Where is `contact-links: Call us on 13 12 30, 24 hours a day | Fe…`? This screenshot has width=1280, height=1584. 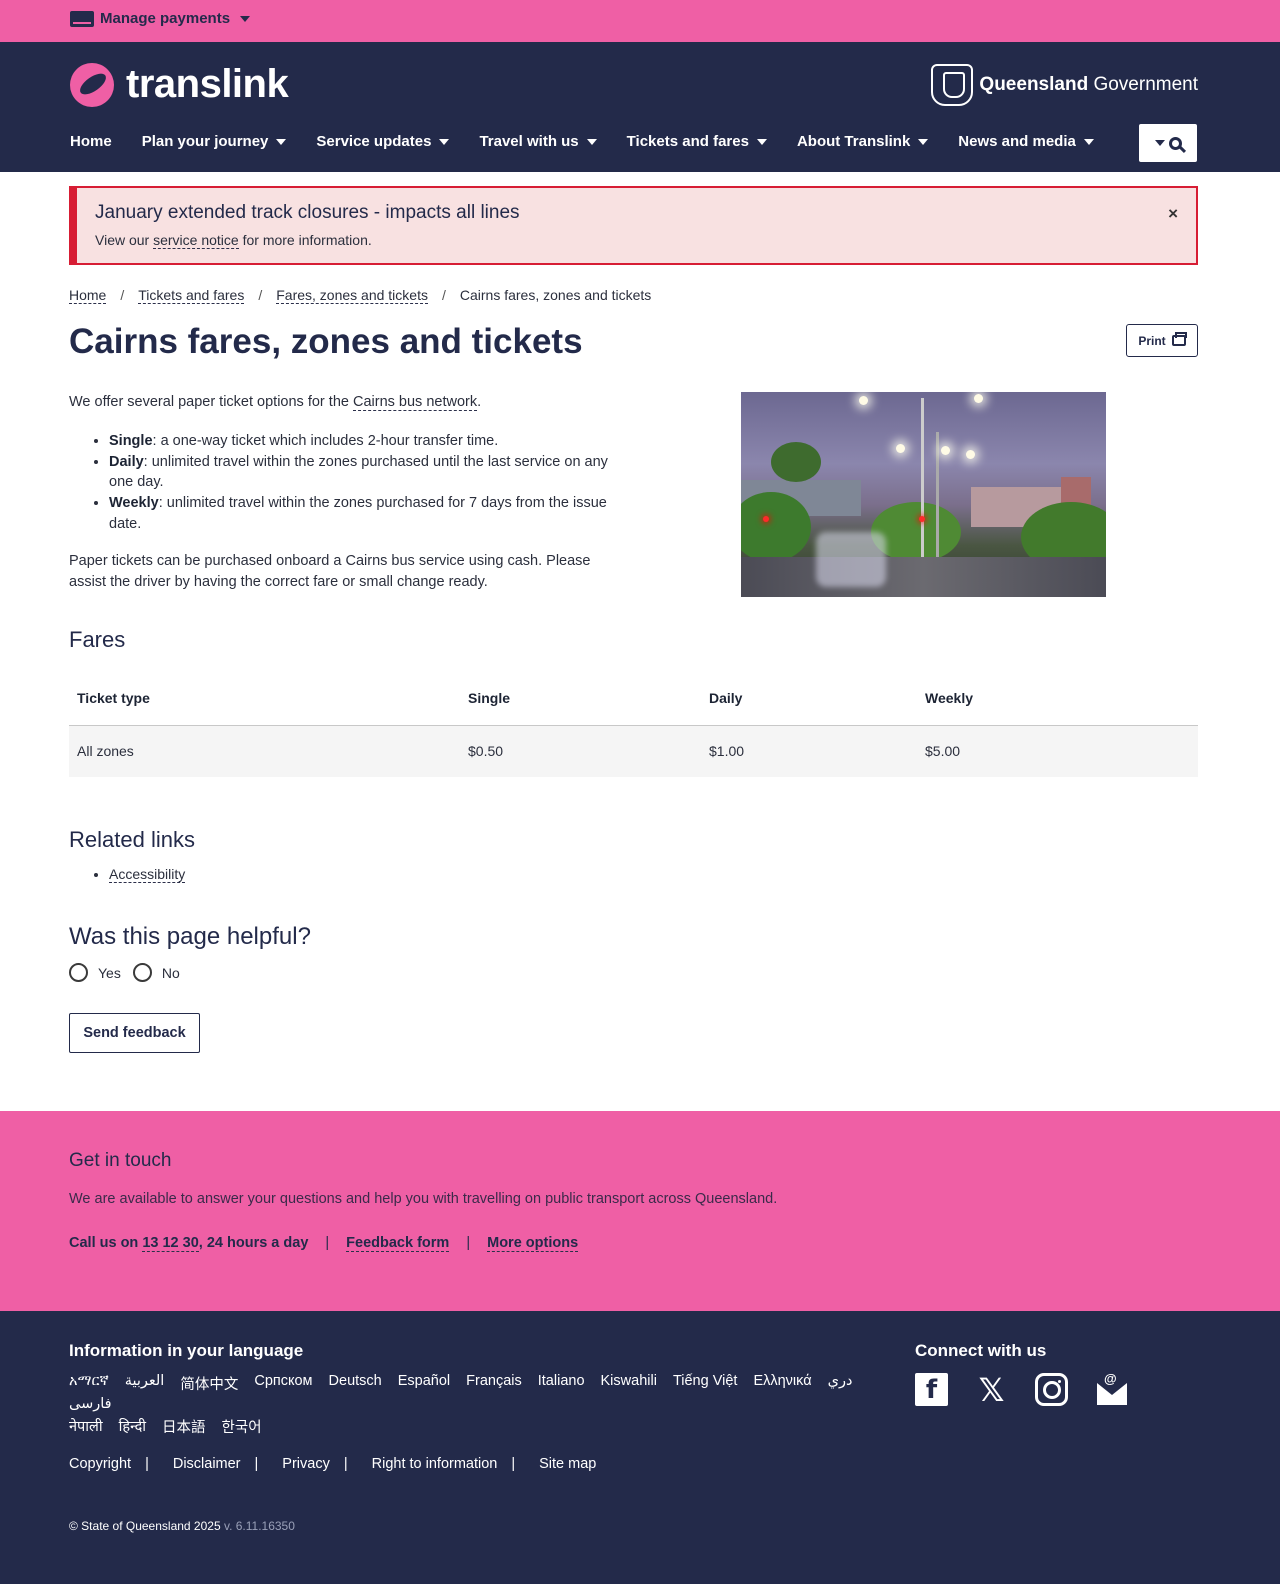 contact-links: Call us on 13 12 30, 24 hours a day | Fe… is located at coordinates (324, 1243).